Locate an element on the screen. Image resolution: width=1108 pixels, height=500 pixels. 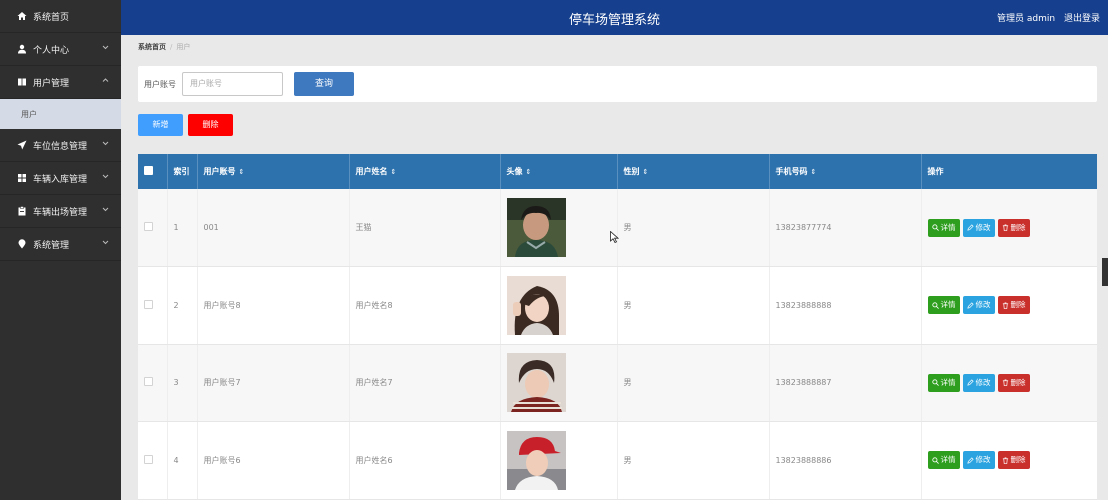
select-all-checkbox is located at coordinates (148, 170).